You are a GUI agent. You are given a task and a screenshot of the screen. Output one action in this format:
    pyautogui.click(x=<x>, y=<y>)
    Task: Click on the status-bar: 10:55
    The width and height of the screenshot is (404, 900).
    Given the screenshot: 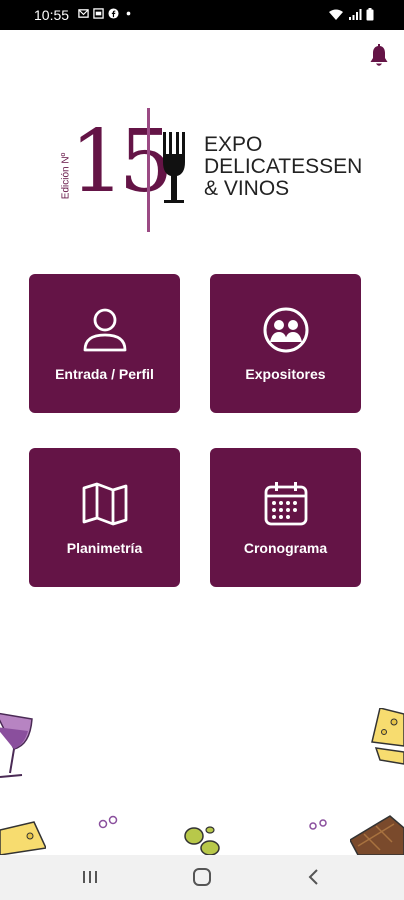 What is the action you would take?
    pyautogui.click(x=202, y=15)
    